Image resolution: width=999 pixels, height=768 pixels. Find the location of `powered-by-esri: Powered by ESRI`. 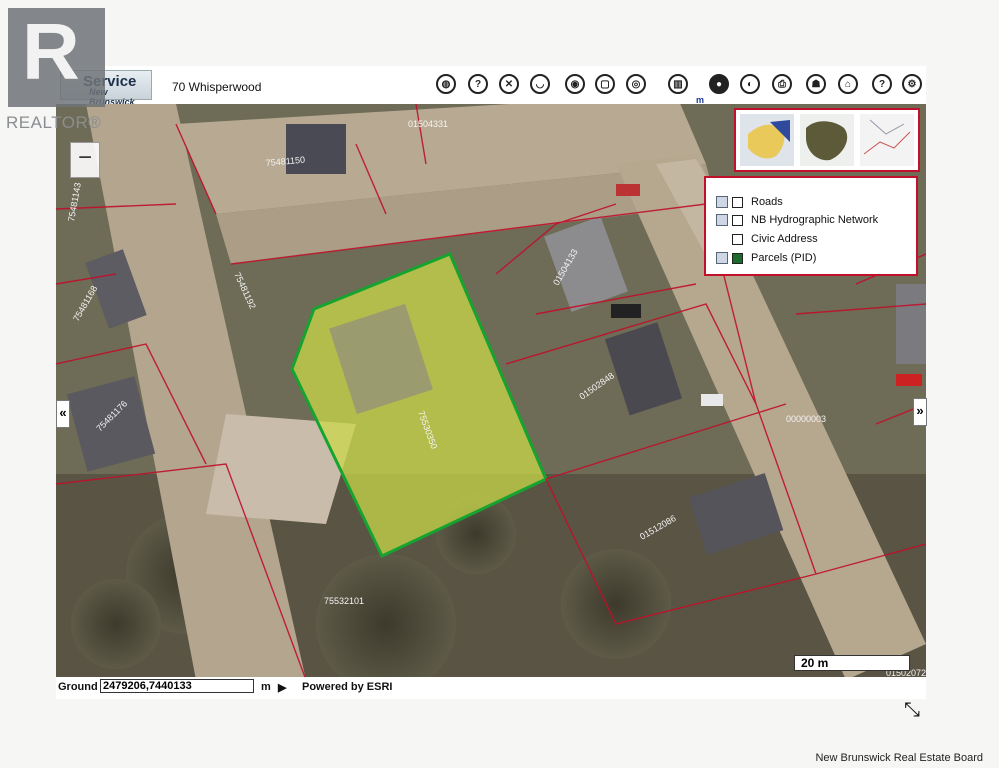

powered-by-esri: Powered by ESRI is located at coordinates (347, 687).